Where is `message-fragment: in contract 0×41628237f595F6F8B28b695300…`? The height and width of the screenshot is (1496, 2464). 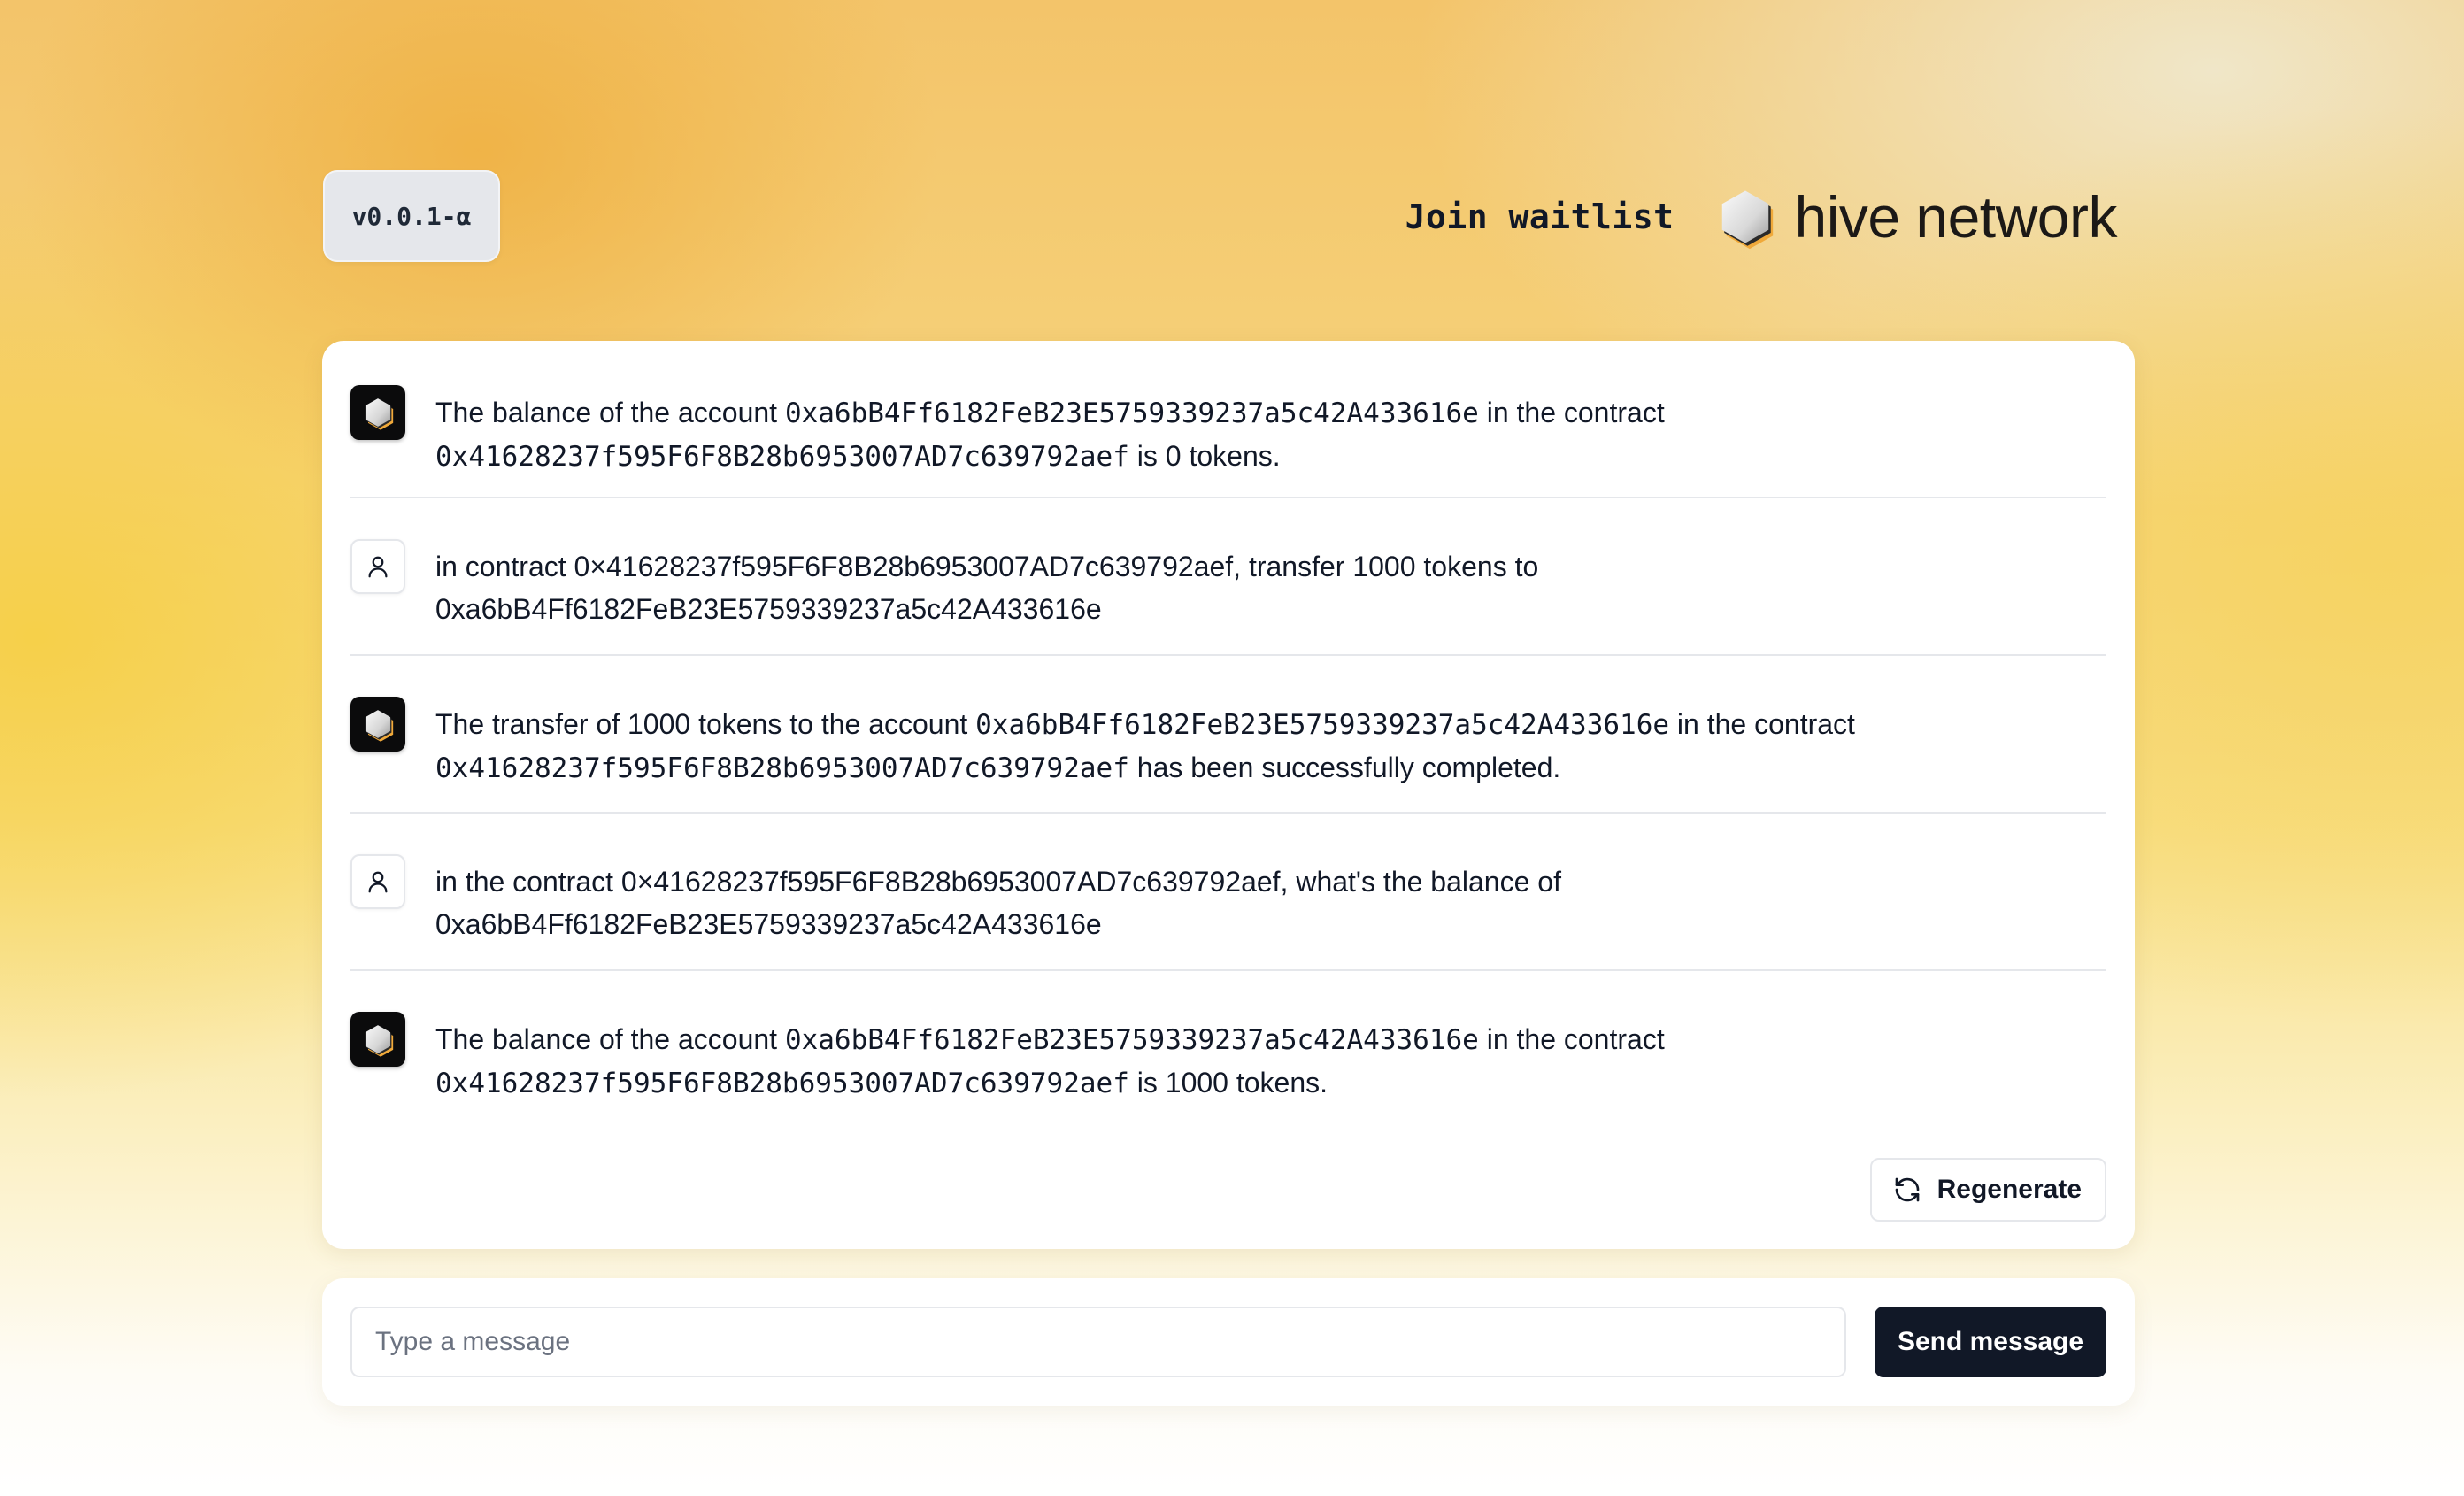
message-fragment: in contract 0×41628237f595F6F8B28b695300… is located at coordinates (987, 588).